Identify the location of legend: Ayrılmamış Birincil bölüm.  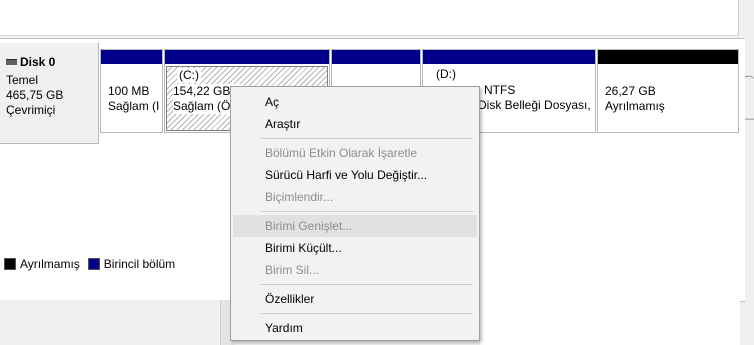
(87, 264).